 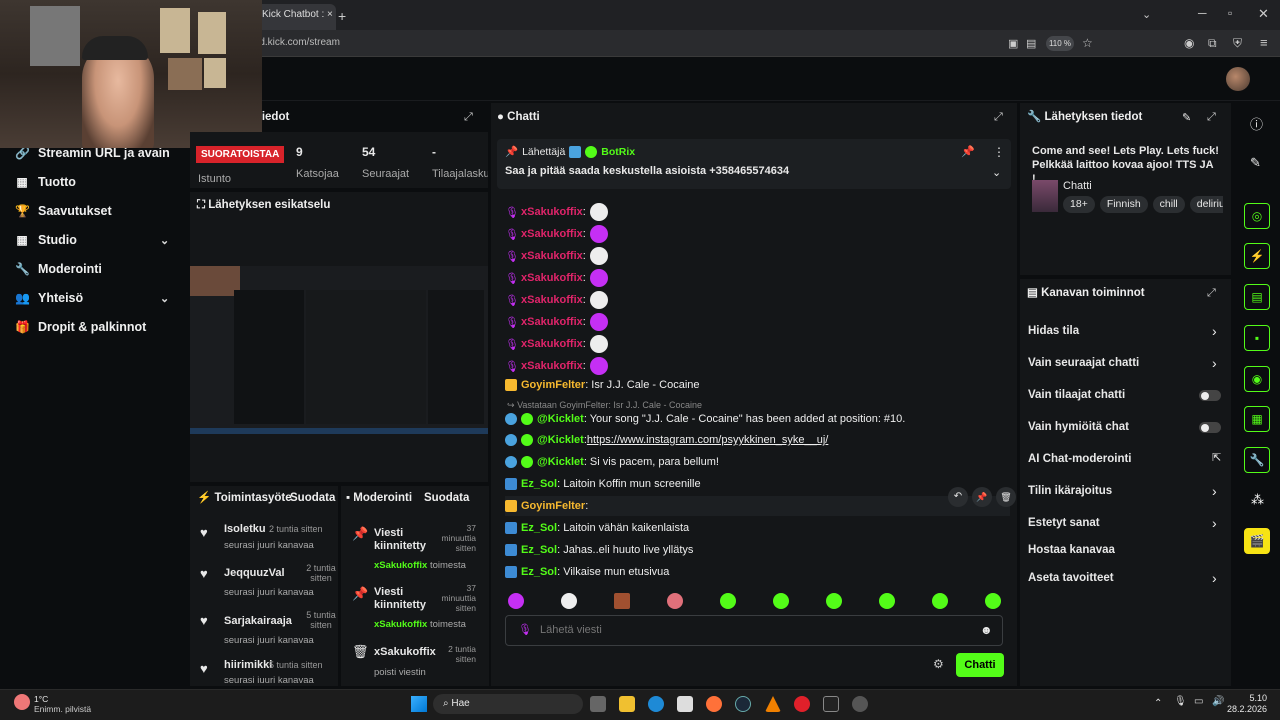 What do you see at coordinates (1257, 541) in the screenshot?
I see `rail-clapper-icon: 🎬` at bounding box center [1257, 541].